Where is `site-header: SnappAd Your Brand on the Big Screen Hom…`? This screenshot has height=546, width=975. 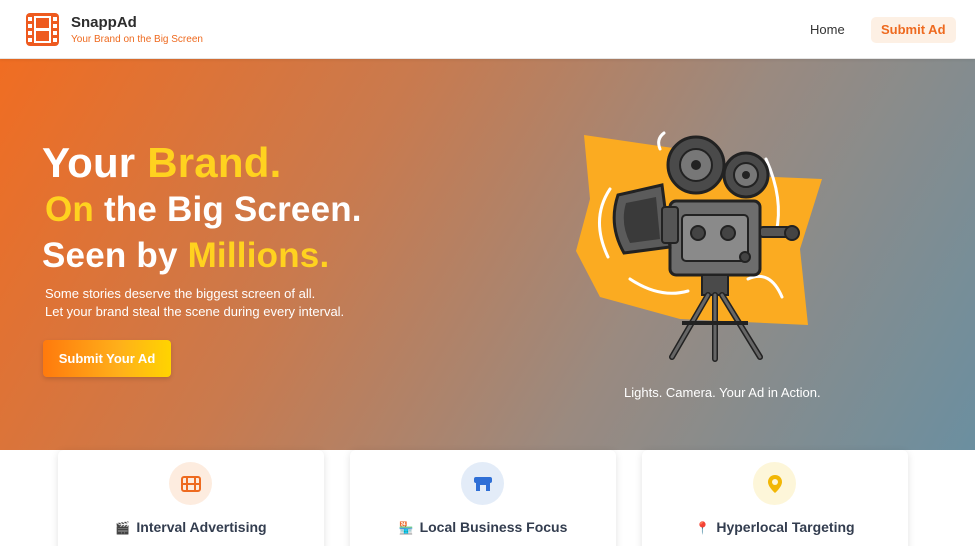
site-header: SnappAd Your Brand on the Big Screen Hom… is located at coordinates (487, 29).